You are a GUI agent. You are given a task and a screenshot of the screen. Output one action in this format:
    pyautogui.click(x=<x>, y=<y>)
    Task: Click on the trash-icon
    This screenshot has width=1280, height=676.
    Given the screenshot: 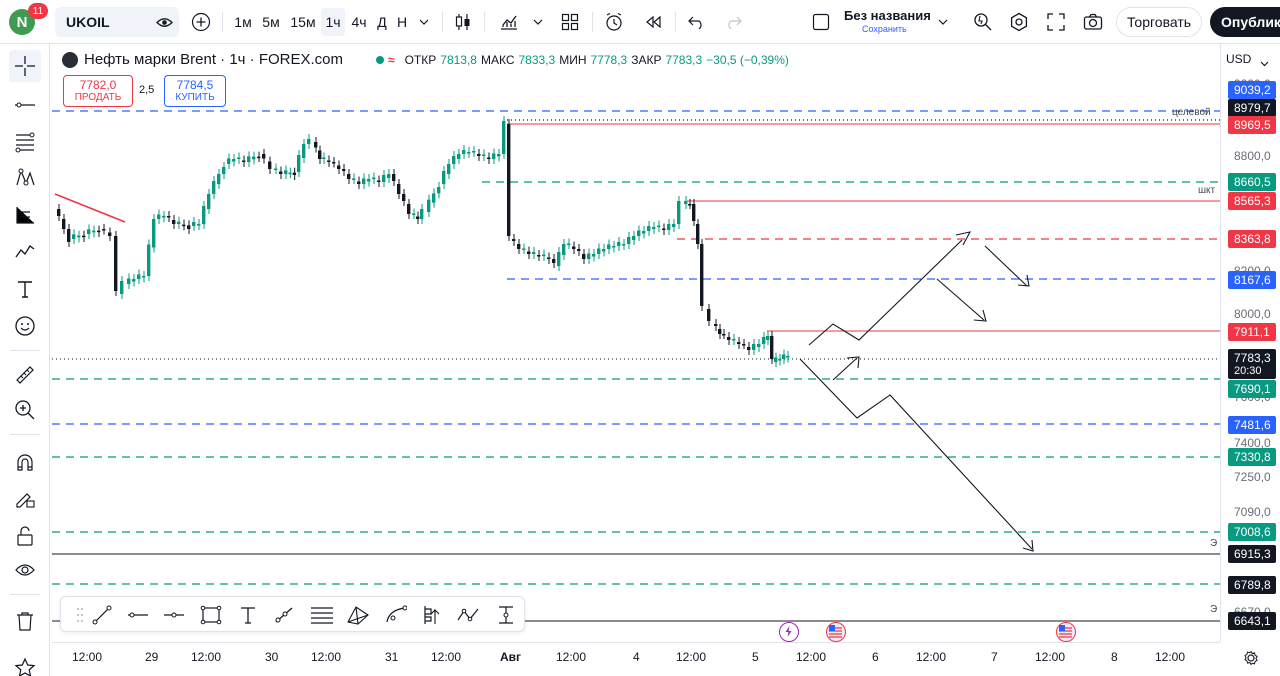 What is the action you would take?
    pyautogui.click(x=25, y=621)
    